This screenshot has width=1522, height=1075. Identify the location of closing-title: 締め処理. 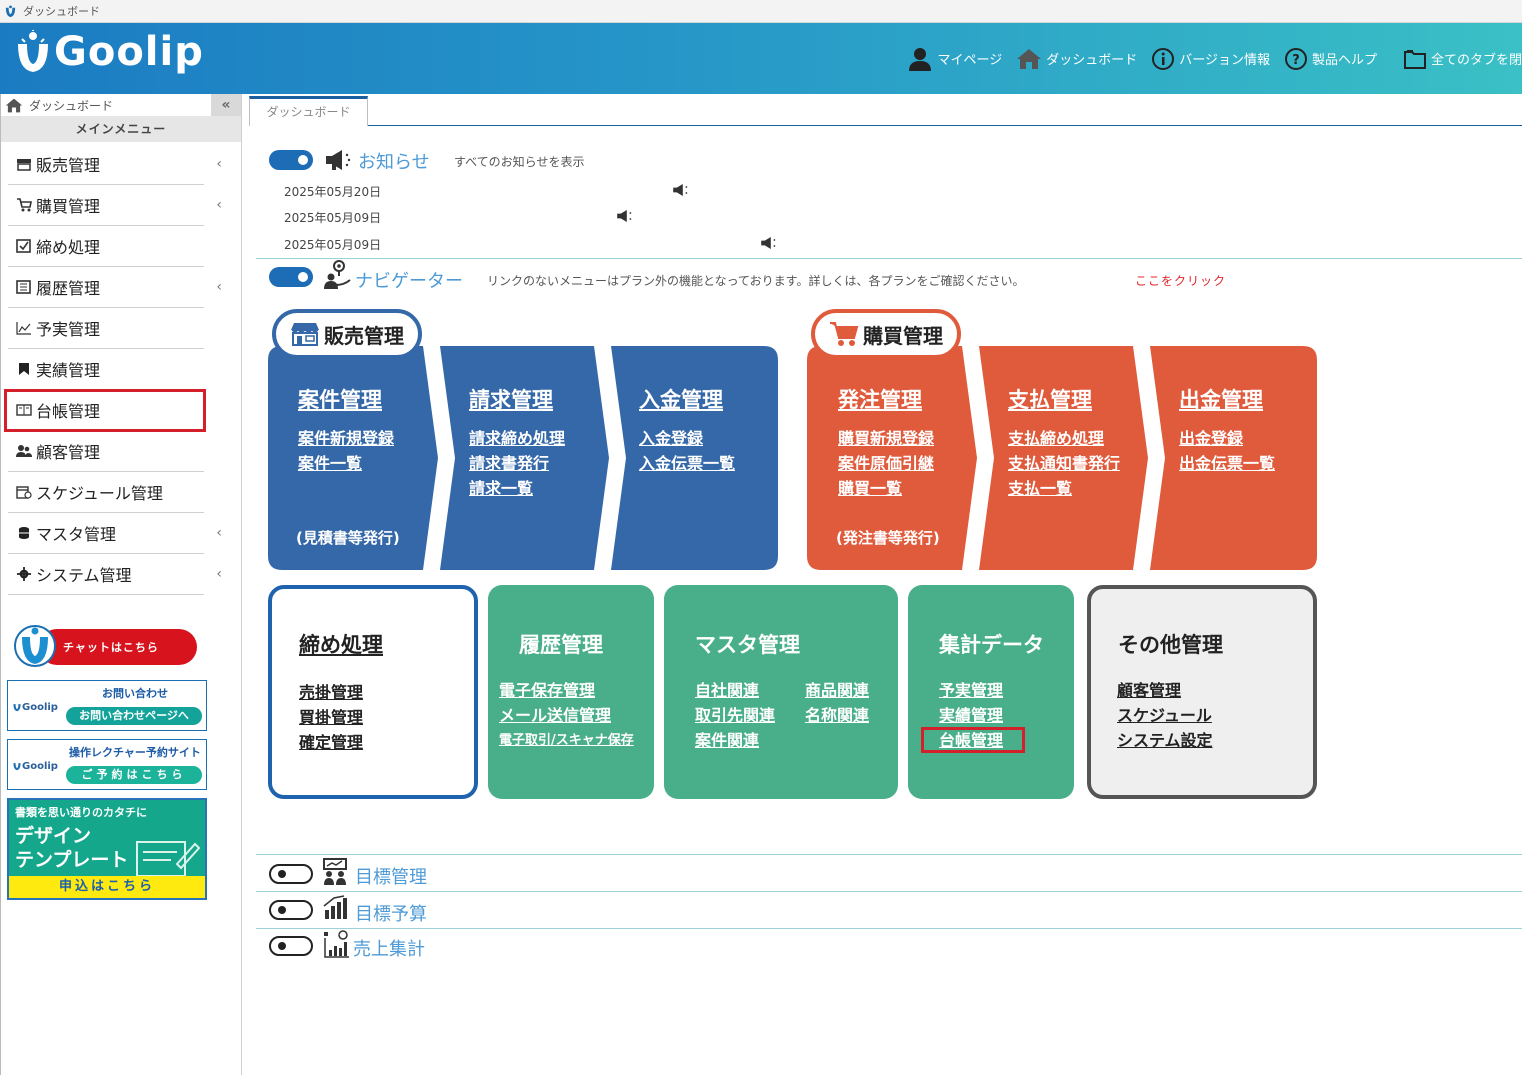
(341, 644).